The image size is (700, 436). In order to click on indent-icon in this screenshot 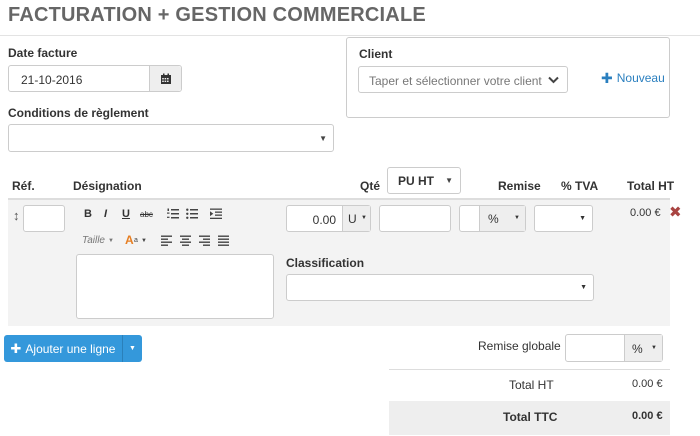, I will do `click(216, 214)`.